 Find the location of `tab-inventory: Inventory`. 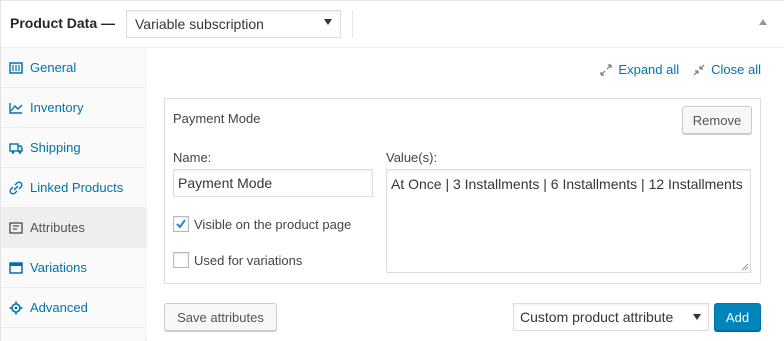

tab-inventory: Inventory is located at coordinates (73, 108).